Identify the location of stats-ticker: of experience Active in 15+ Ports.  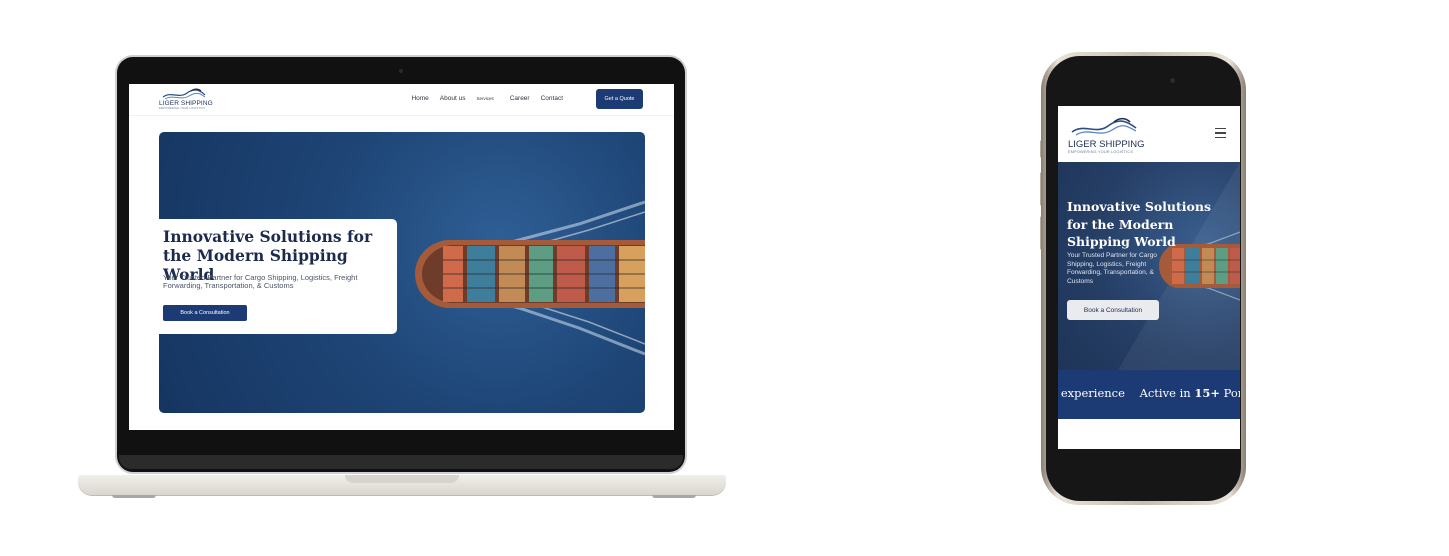
(1149, 393).